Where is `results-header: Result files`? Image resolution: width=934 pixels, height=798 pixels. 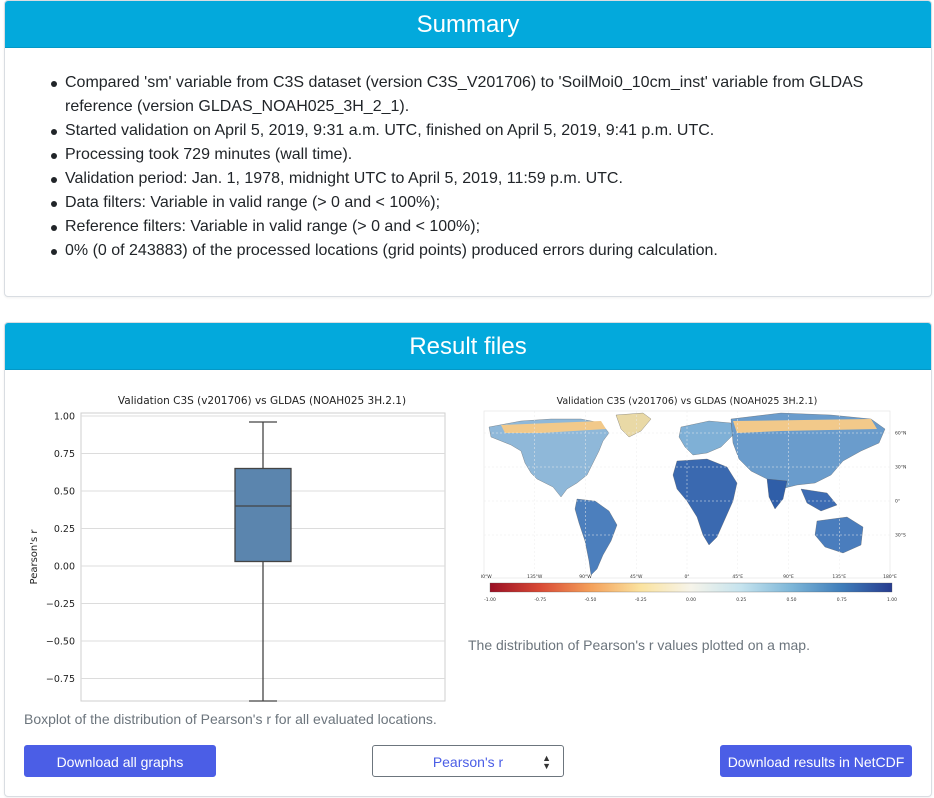
results-header: Result files is located at coordinates (468, 346).